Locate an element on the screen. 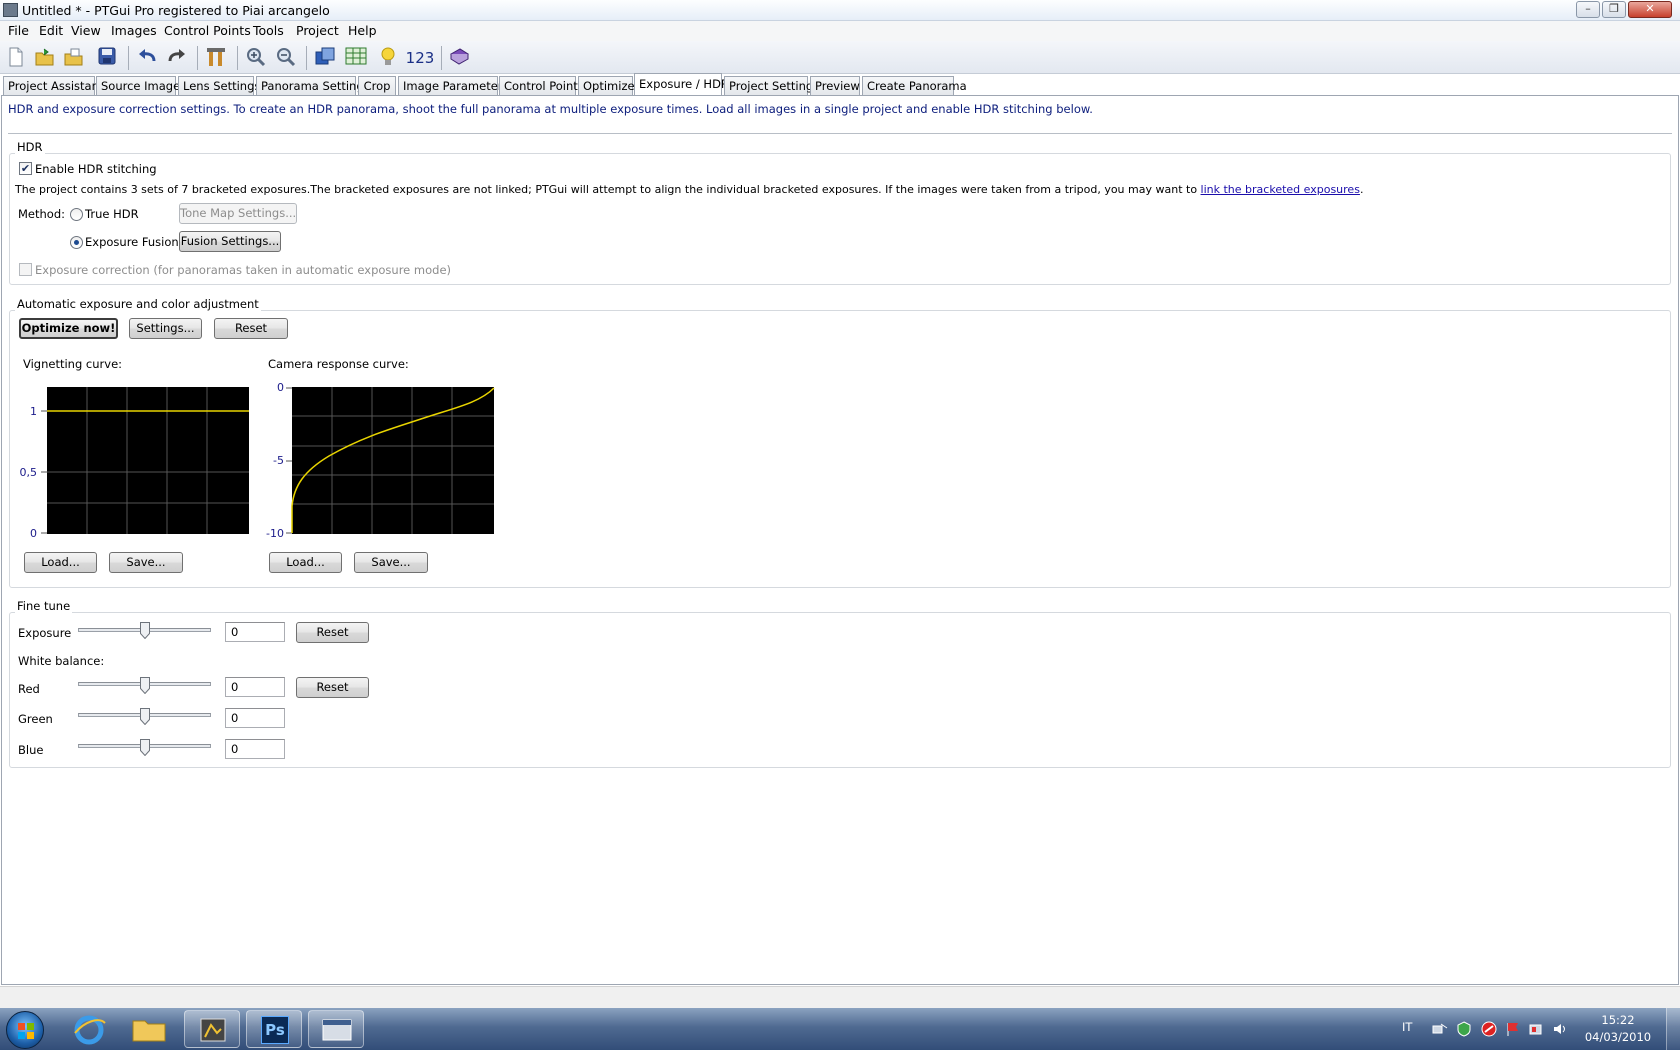  blue-slider-thumb is located at coordinates (145, 747).